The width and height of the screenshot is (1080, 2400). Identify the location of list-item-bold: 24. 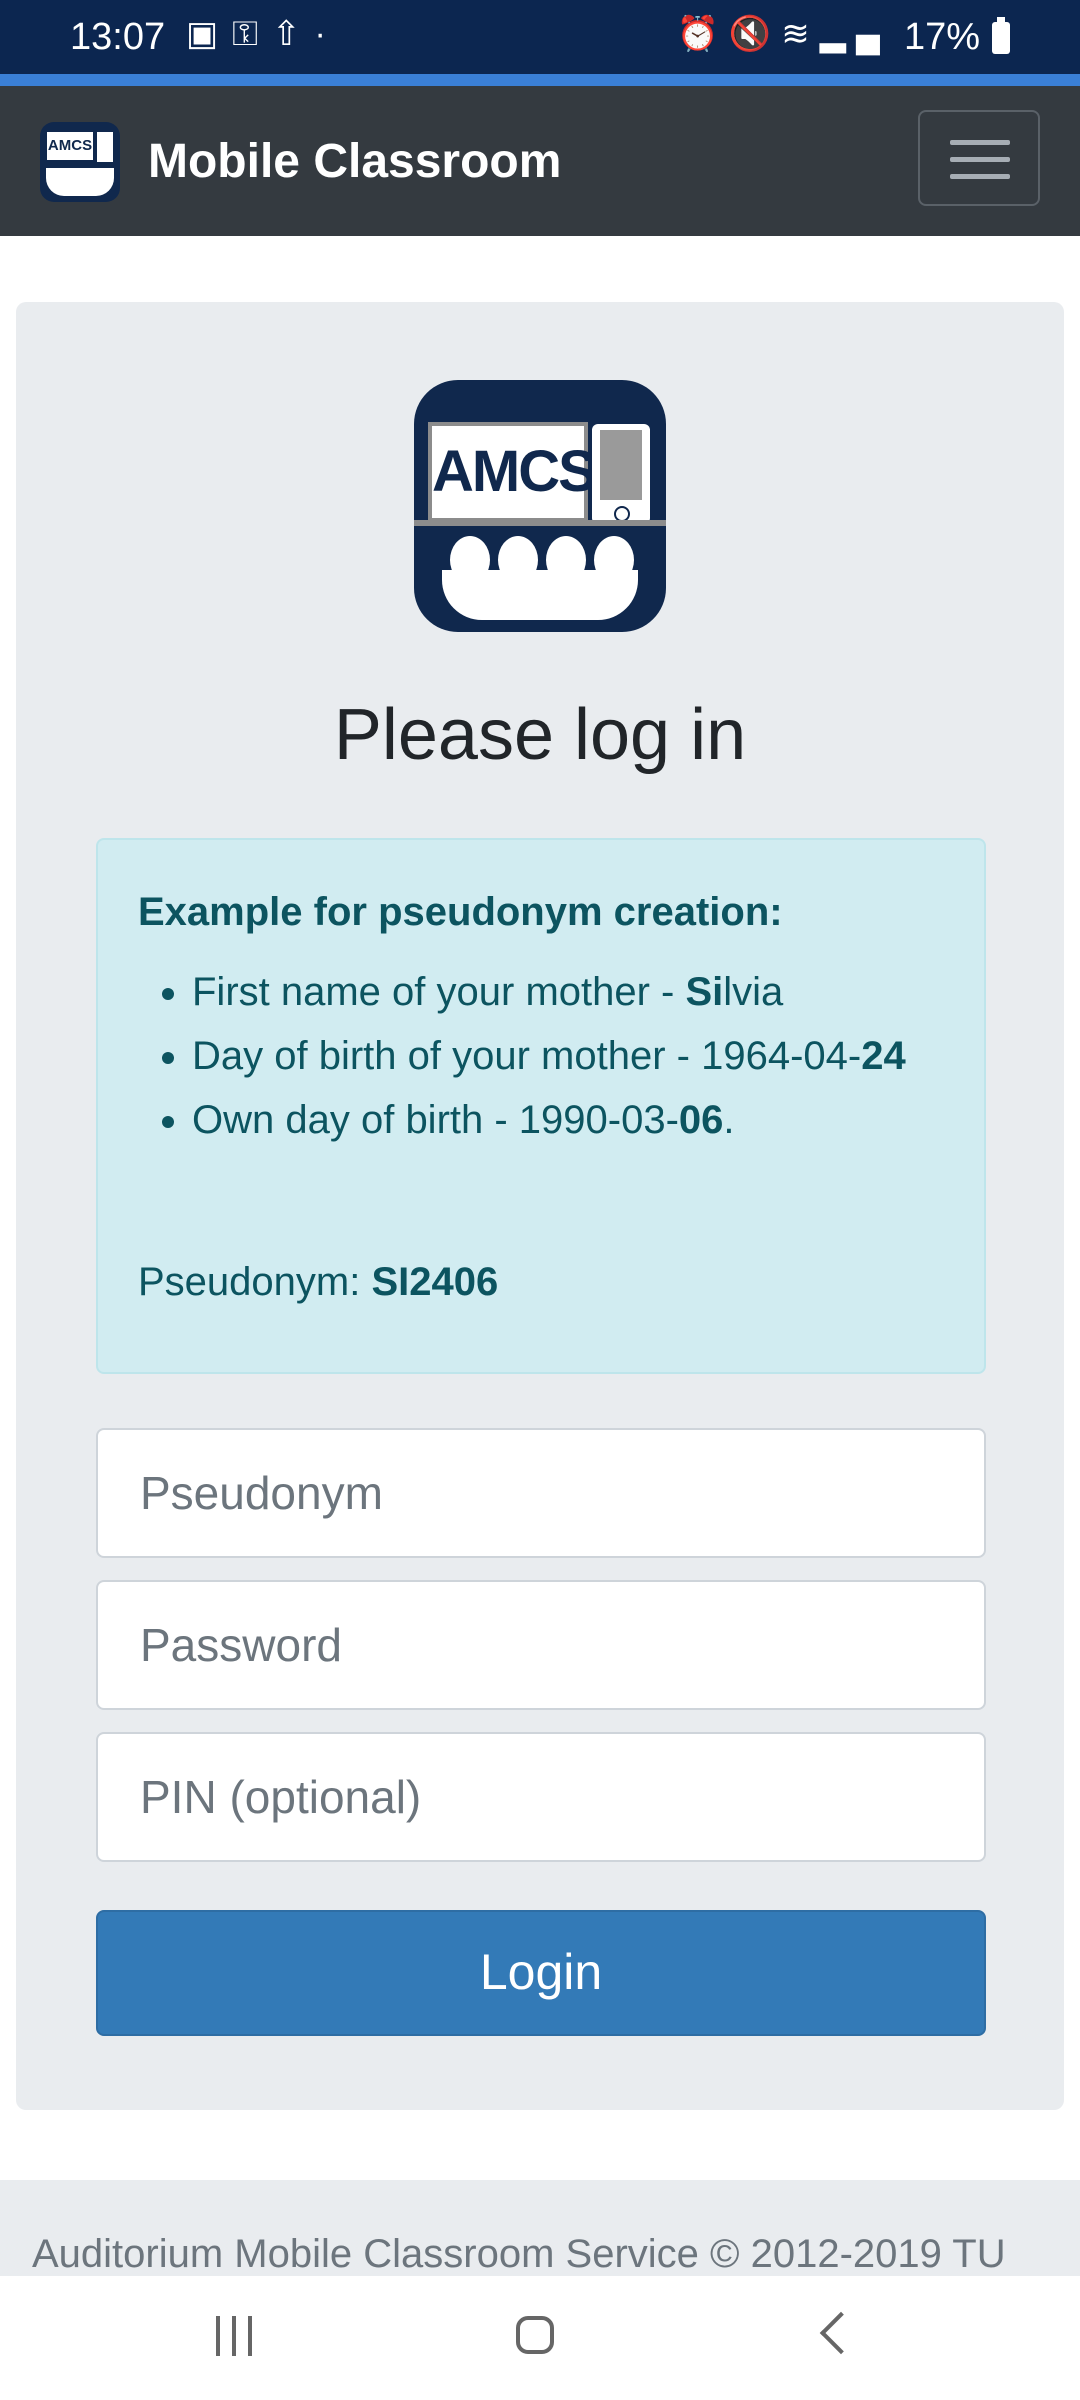
(883, 1056).